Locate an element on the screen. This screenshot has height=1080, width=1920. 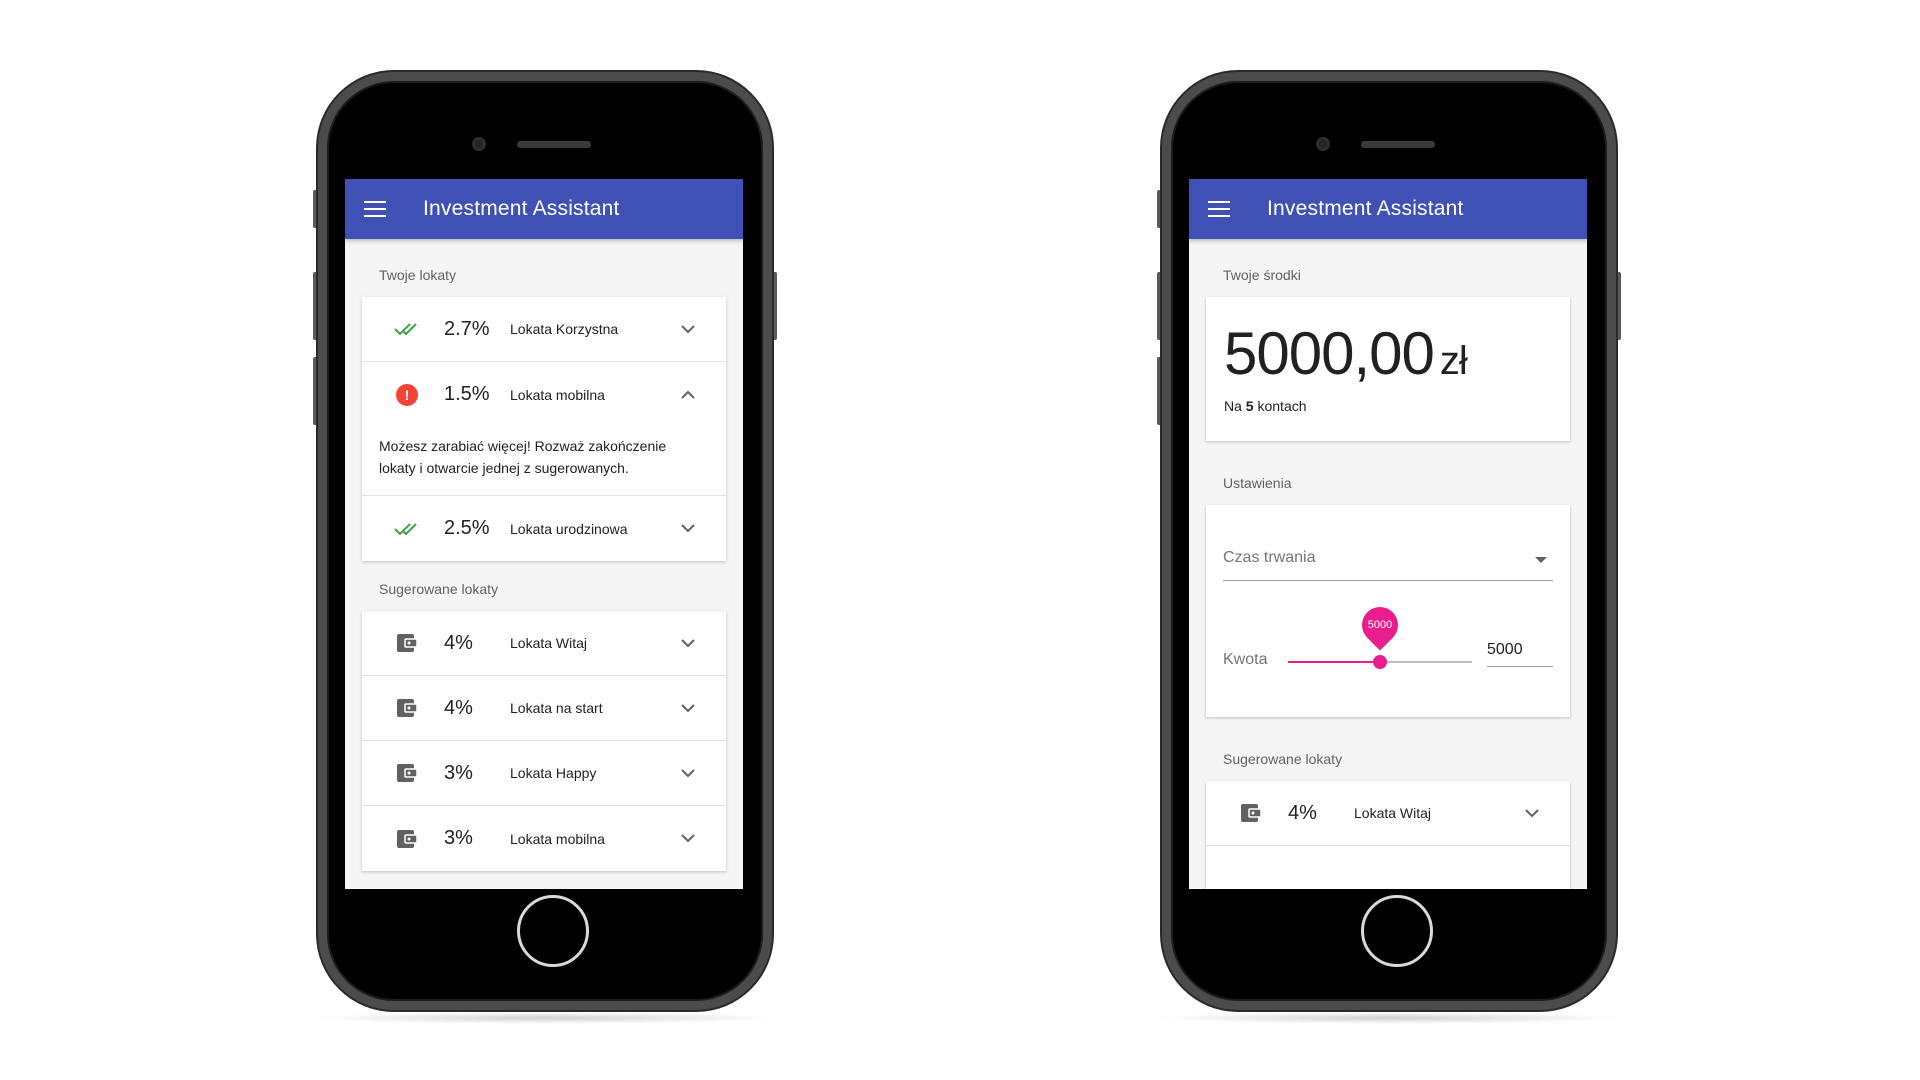
amount-label: Kwota is located at coordinates (1245, 659).